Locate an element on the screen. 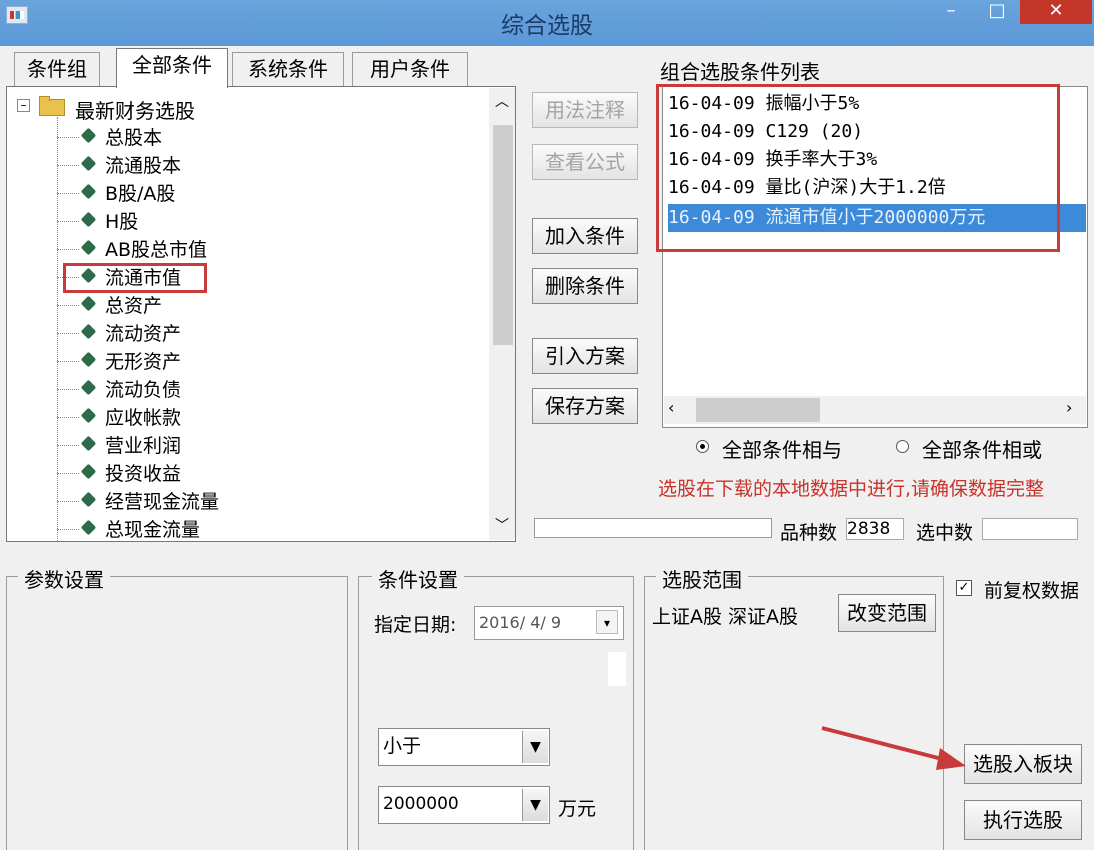  tree-root-label: 最新财务选股 is located at coordinates (135, 109).